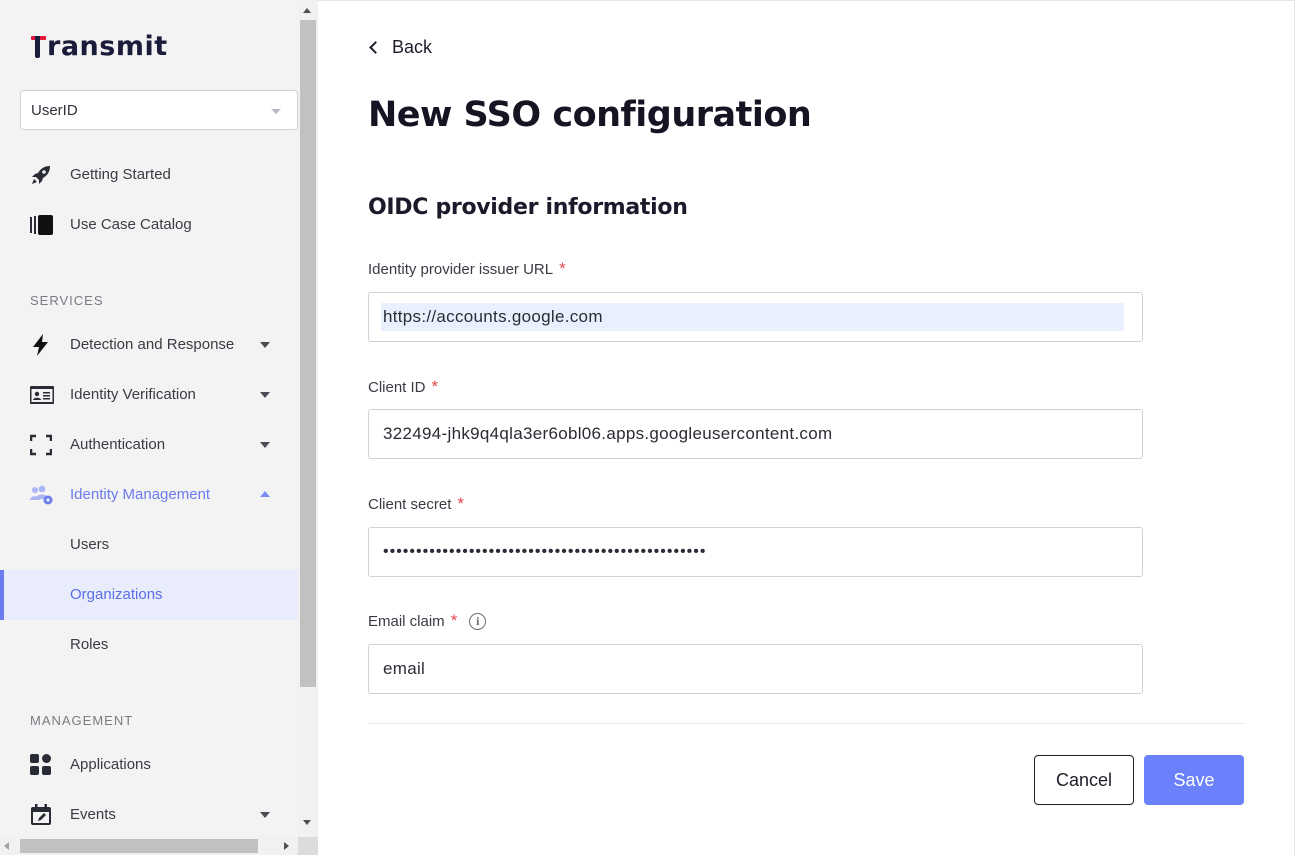  Describe the element at coordinates (41, 445) in the screenshot. I see `scan-frame-icon` at that location.